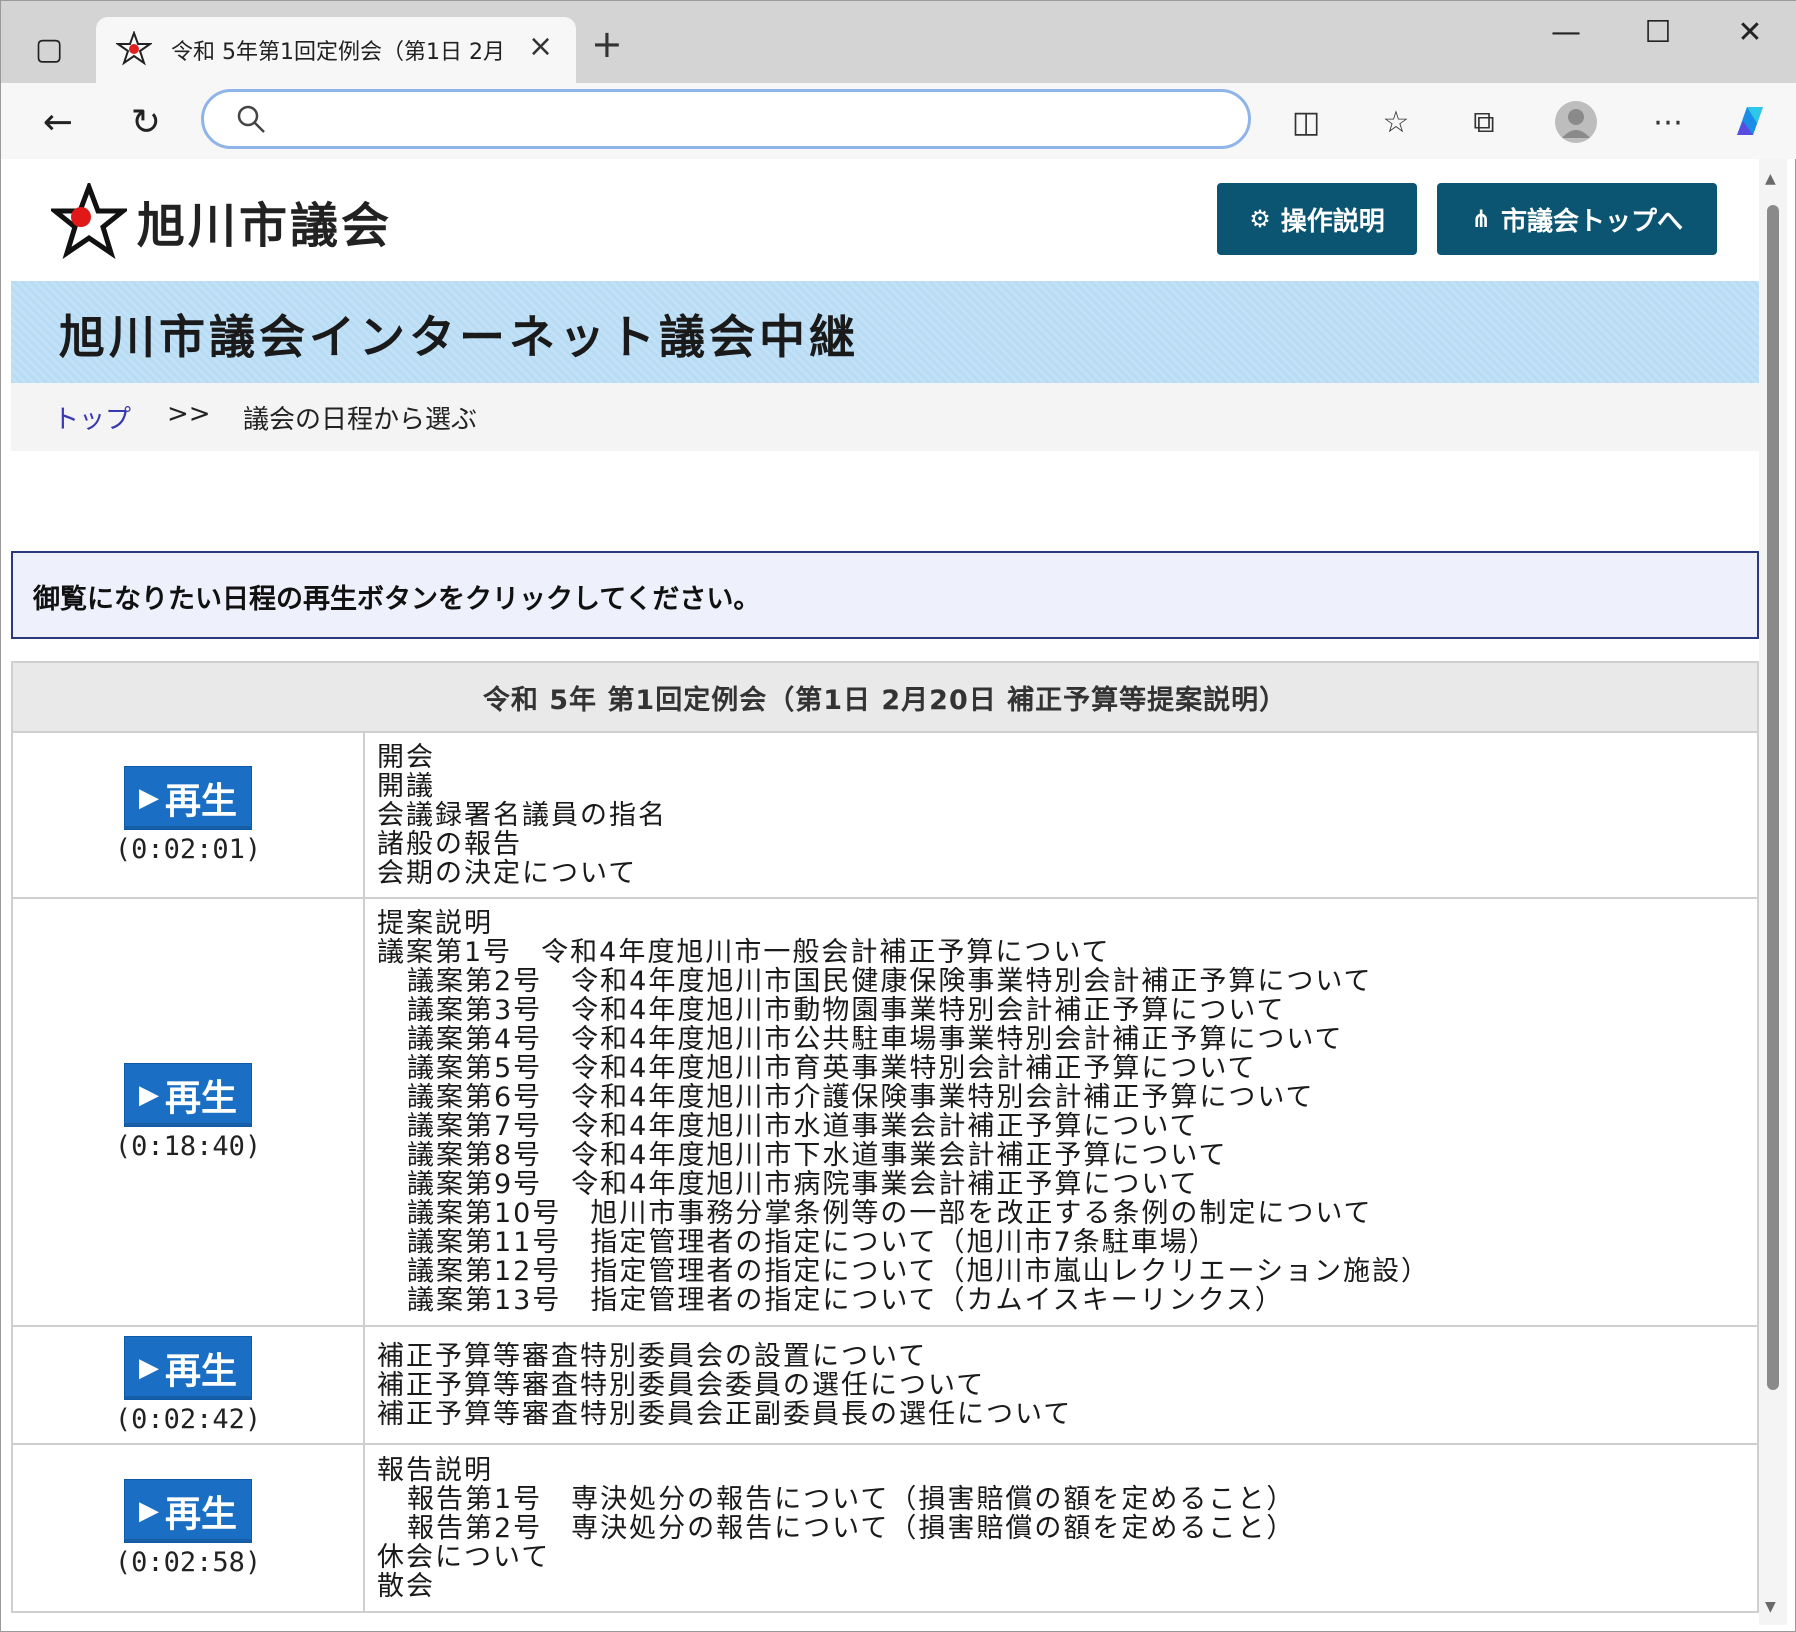 The image size is (1796, 1632). I want to click on agenda-item: 報告説明, so click(435, 1470).